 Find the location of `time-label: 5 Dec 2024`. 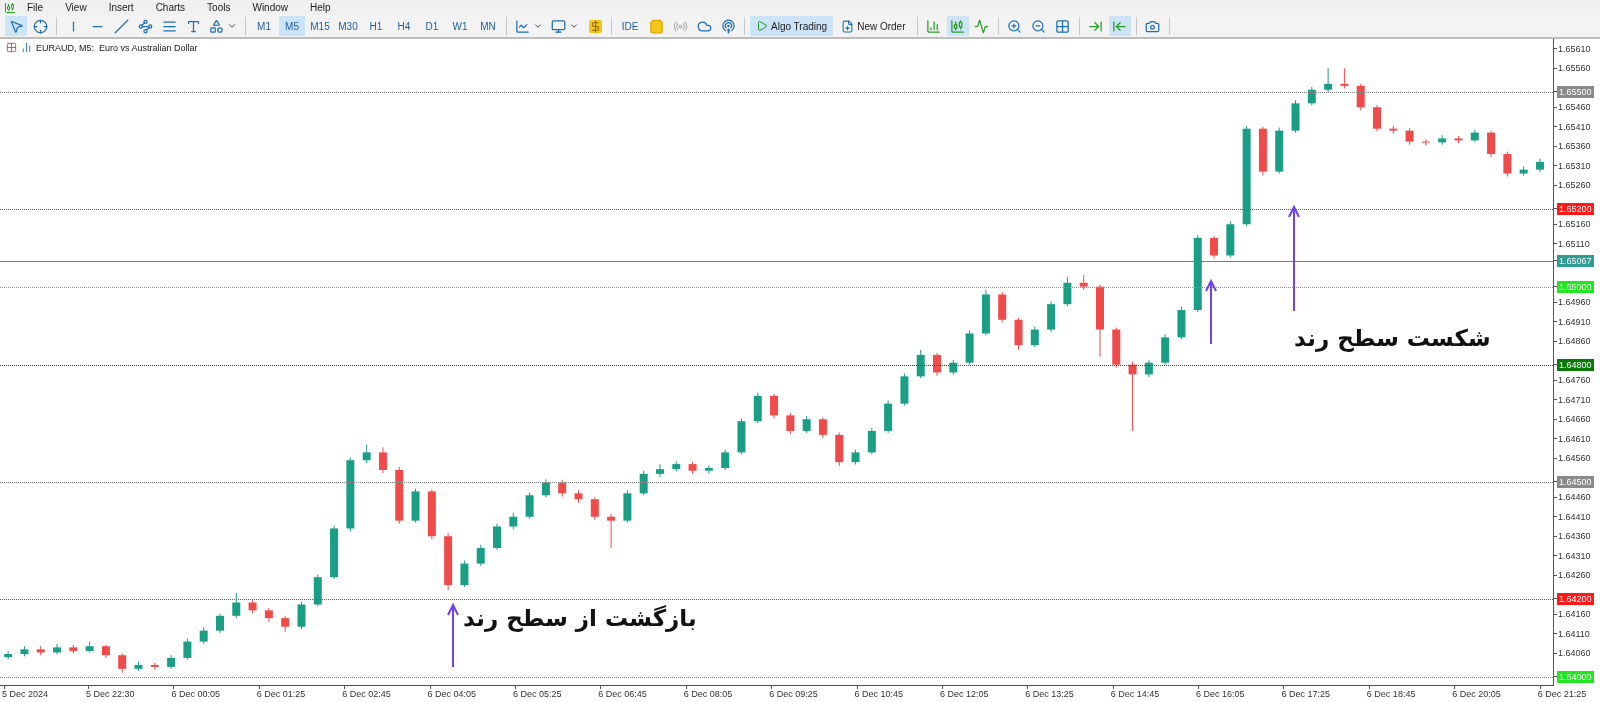

time-label: 5 Dec 2024 is located at coordinates (25, 694).